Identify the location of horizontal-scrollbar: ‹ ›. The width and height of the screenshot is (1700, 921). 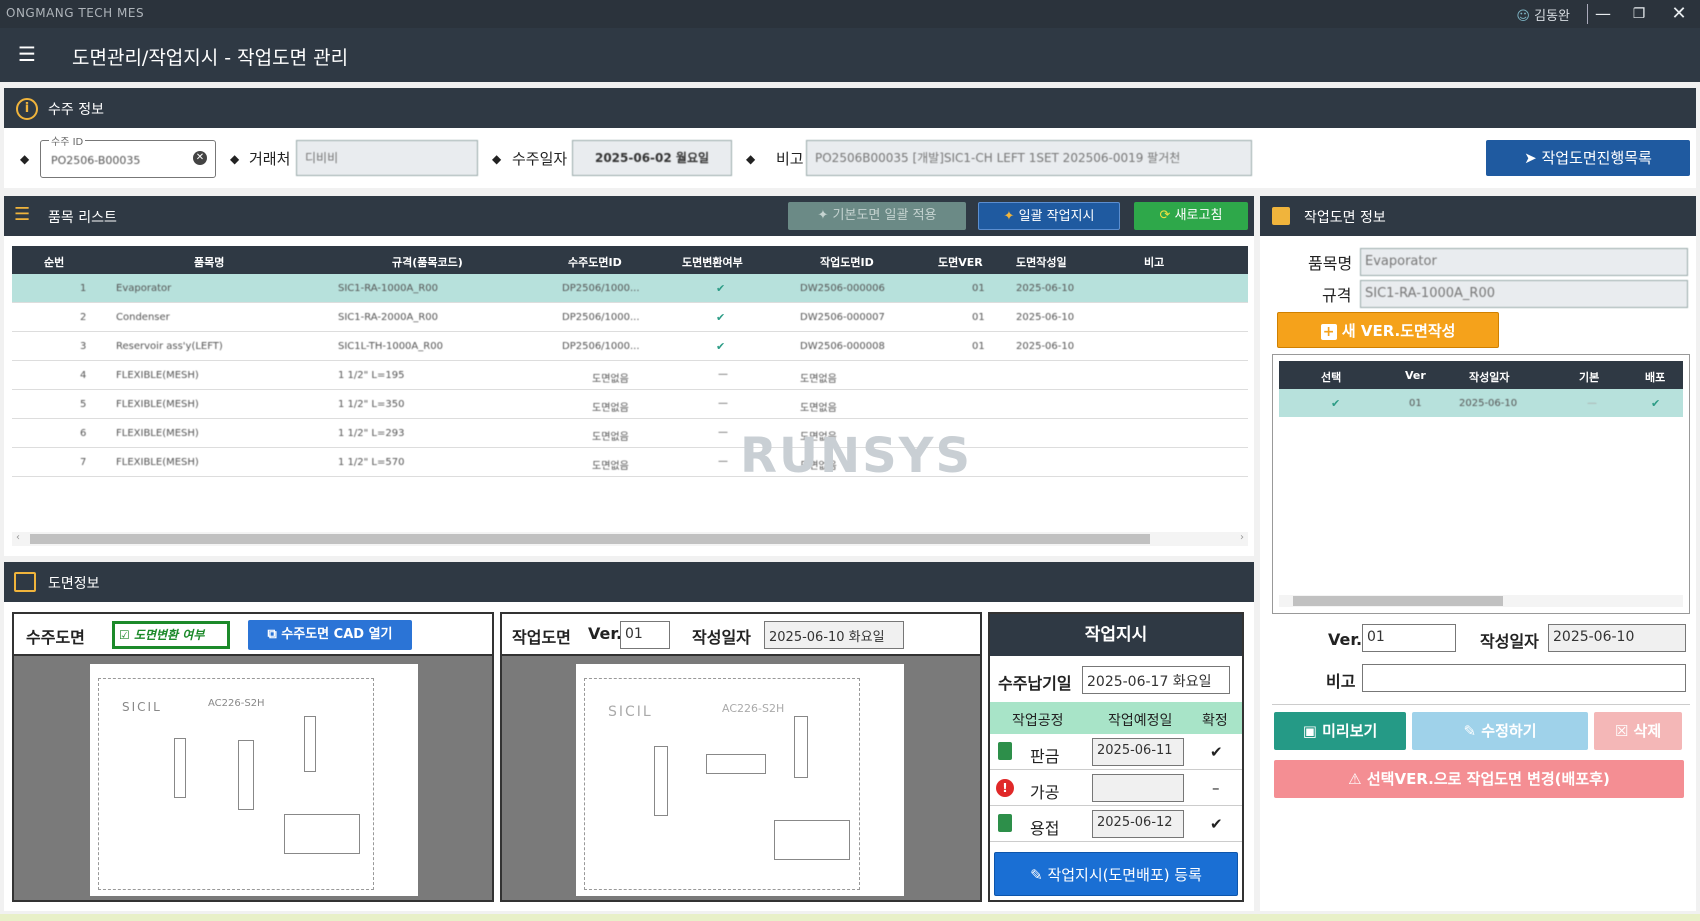
(630, 539).